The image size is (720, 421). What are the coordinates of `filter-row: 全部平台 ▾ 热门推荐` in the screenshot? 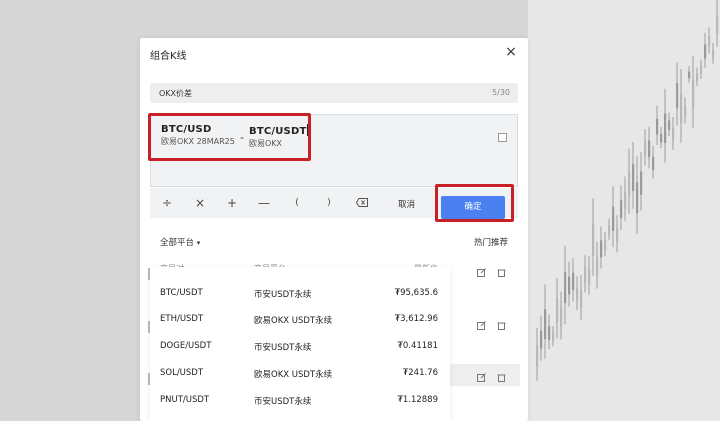 It's located at (334, 243).